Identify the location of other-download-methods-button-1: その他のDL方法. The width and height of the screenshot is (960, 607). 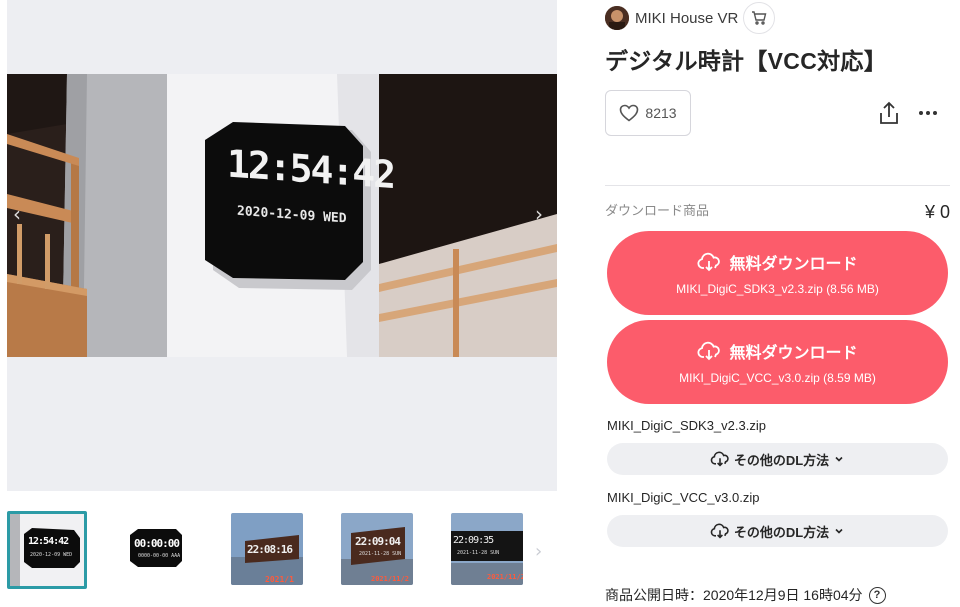
(777, 459).